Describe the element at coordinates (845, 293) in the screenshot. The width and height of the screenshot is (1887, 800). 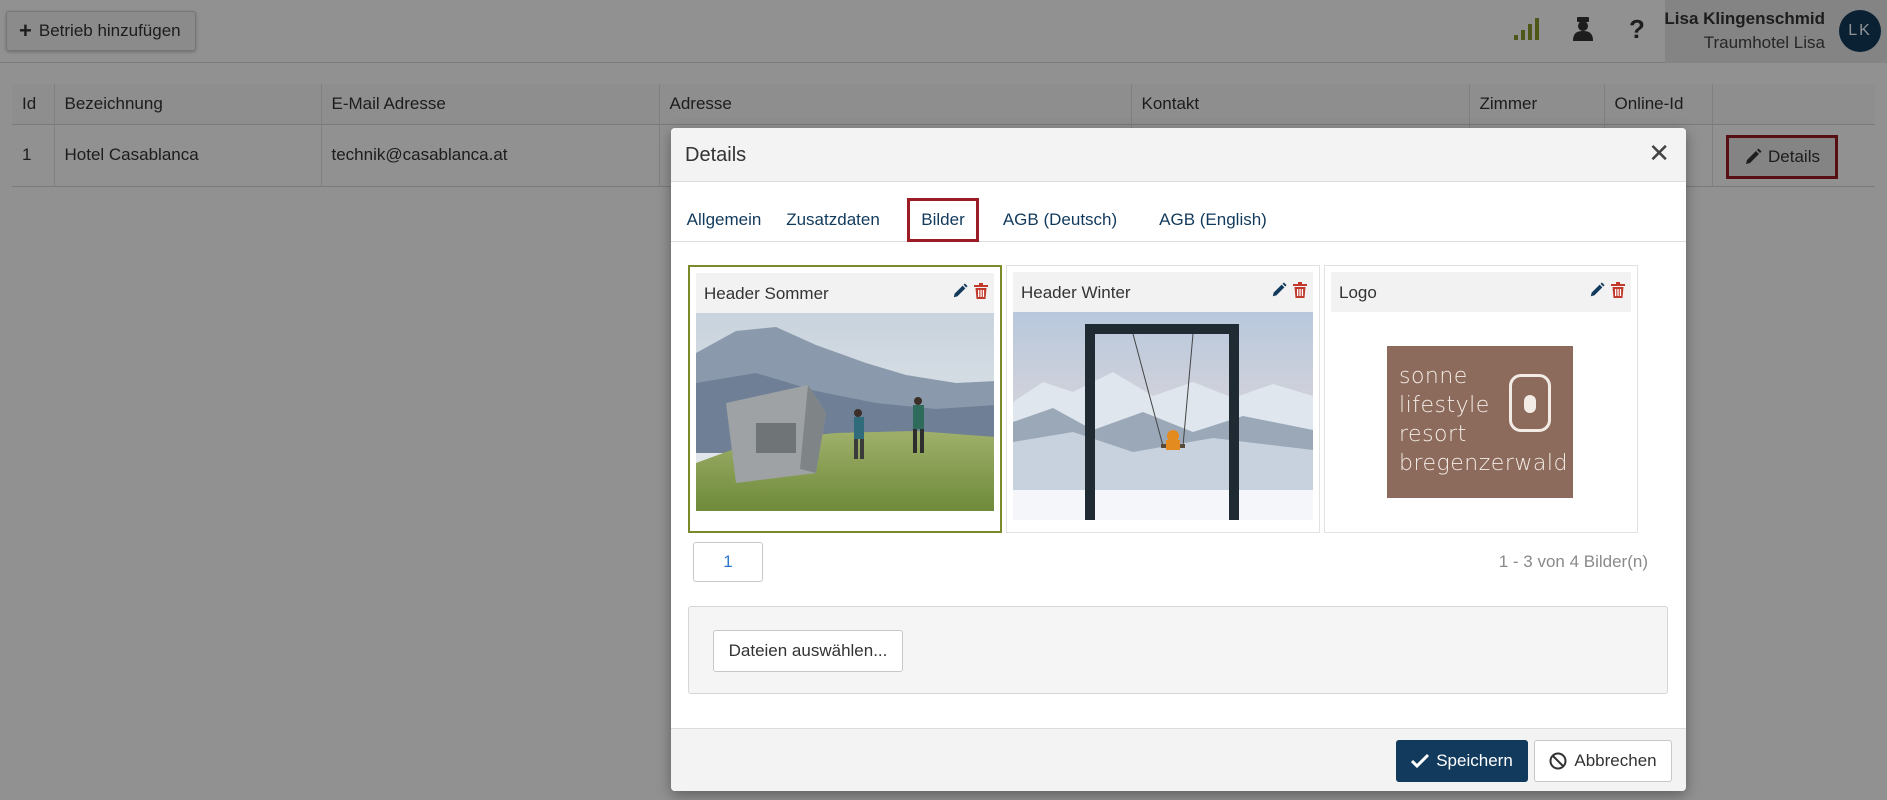
I see `image-card-header: Header Sommer` at that location.